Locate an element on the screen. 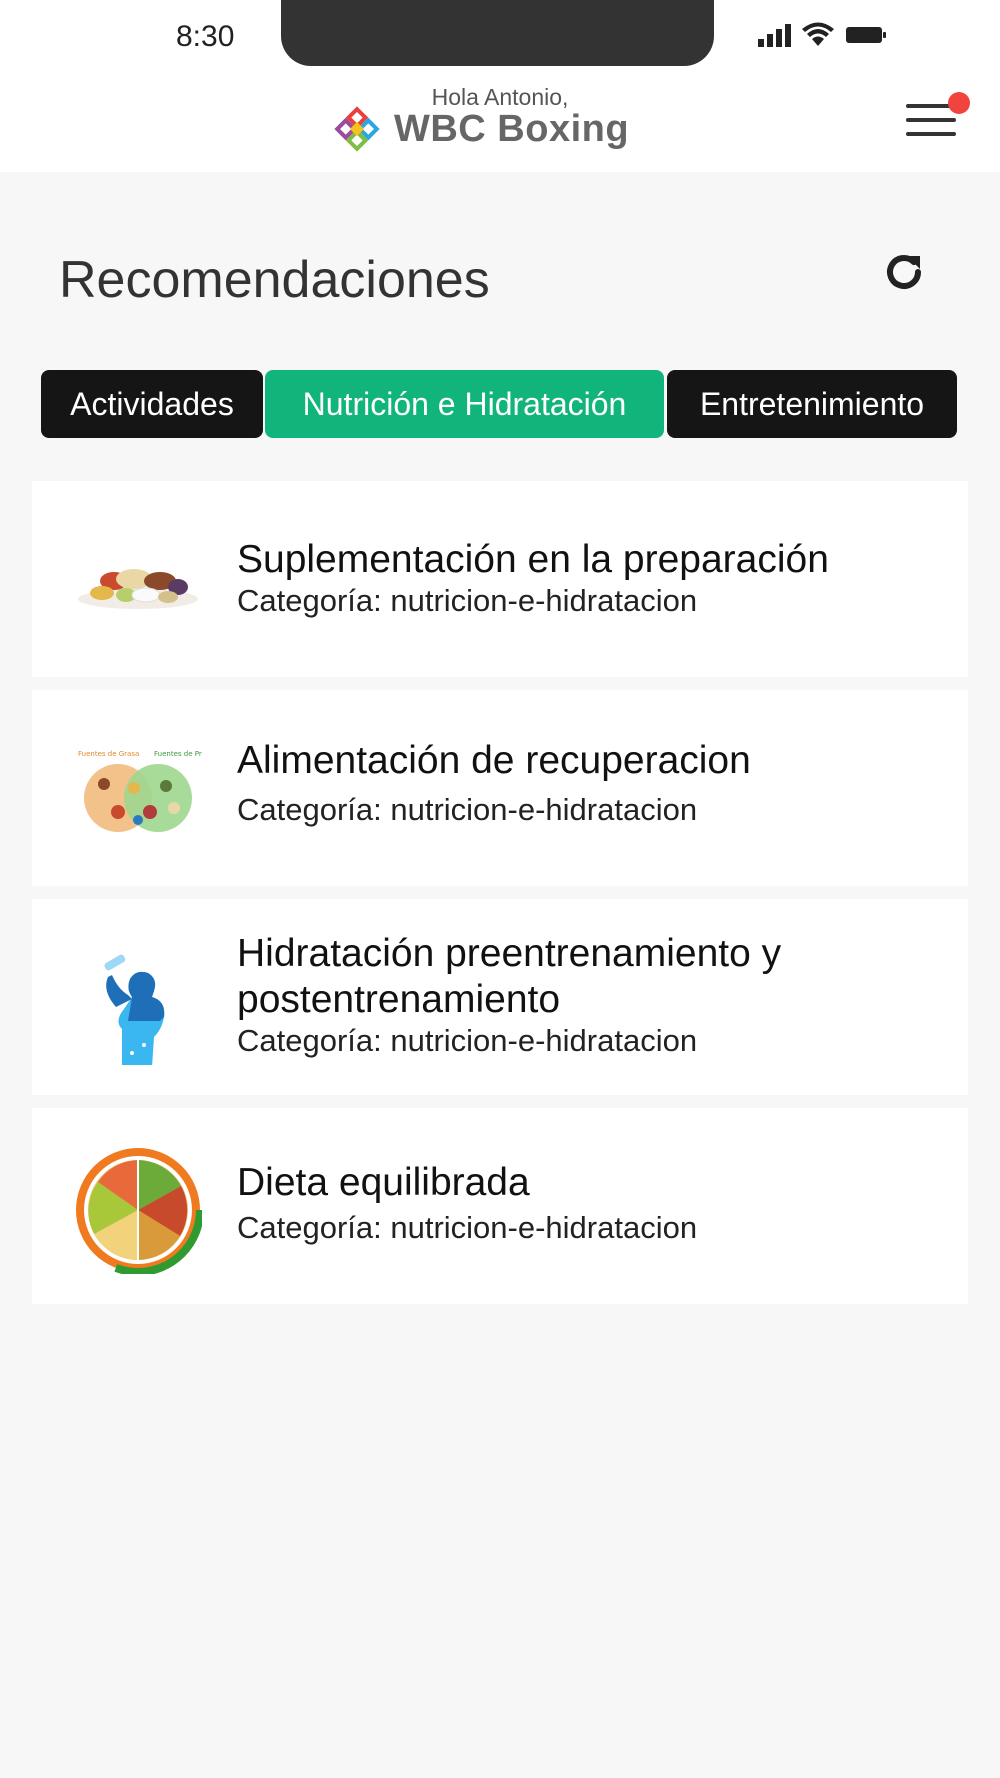 This screenshot has width=1000, height=1778. status-icons is located at coordinates (822, 35).